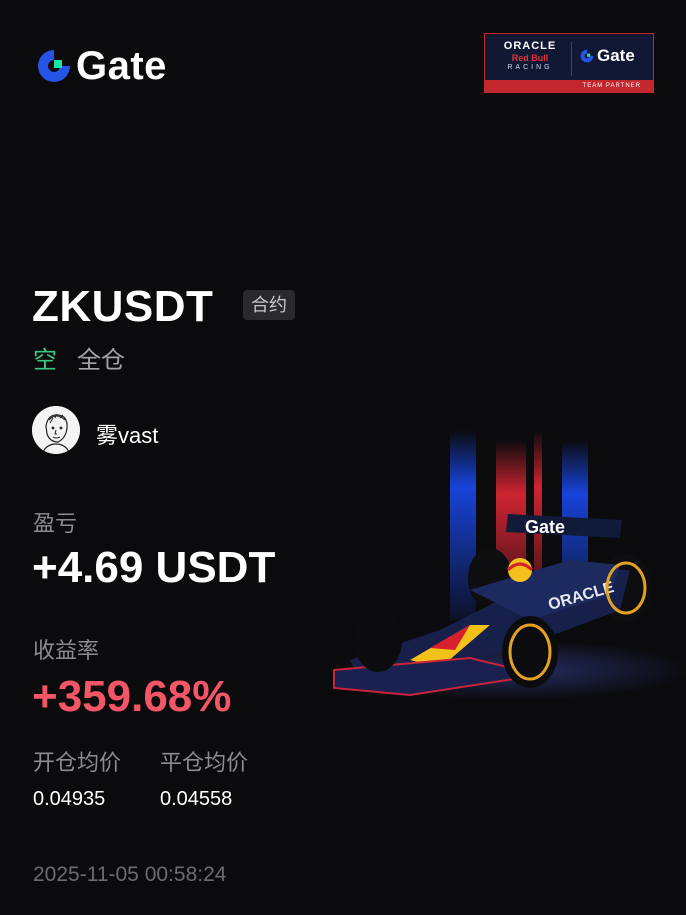 Image resolution: width=686 pixels, height=915 pixels. Describe the element at coordinates (77, 762) in the screenshot. I see `open-price-label: 开仓均价` at that location.